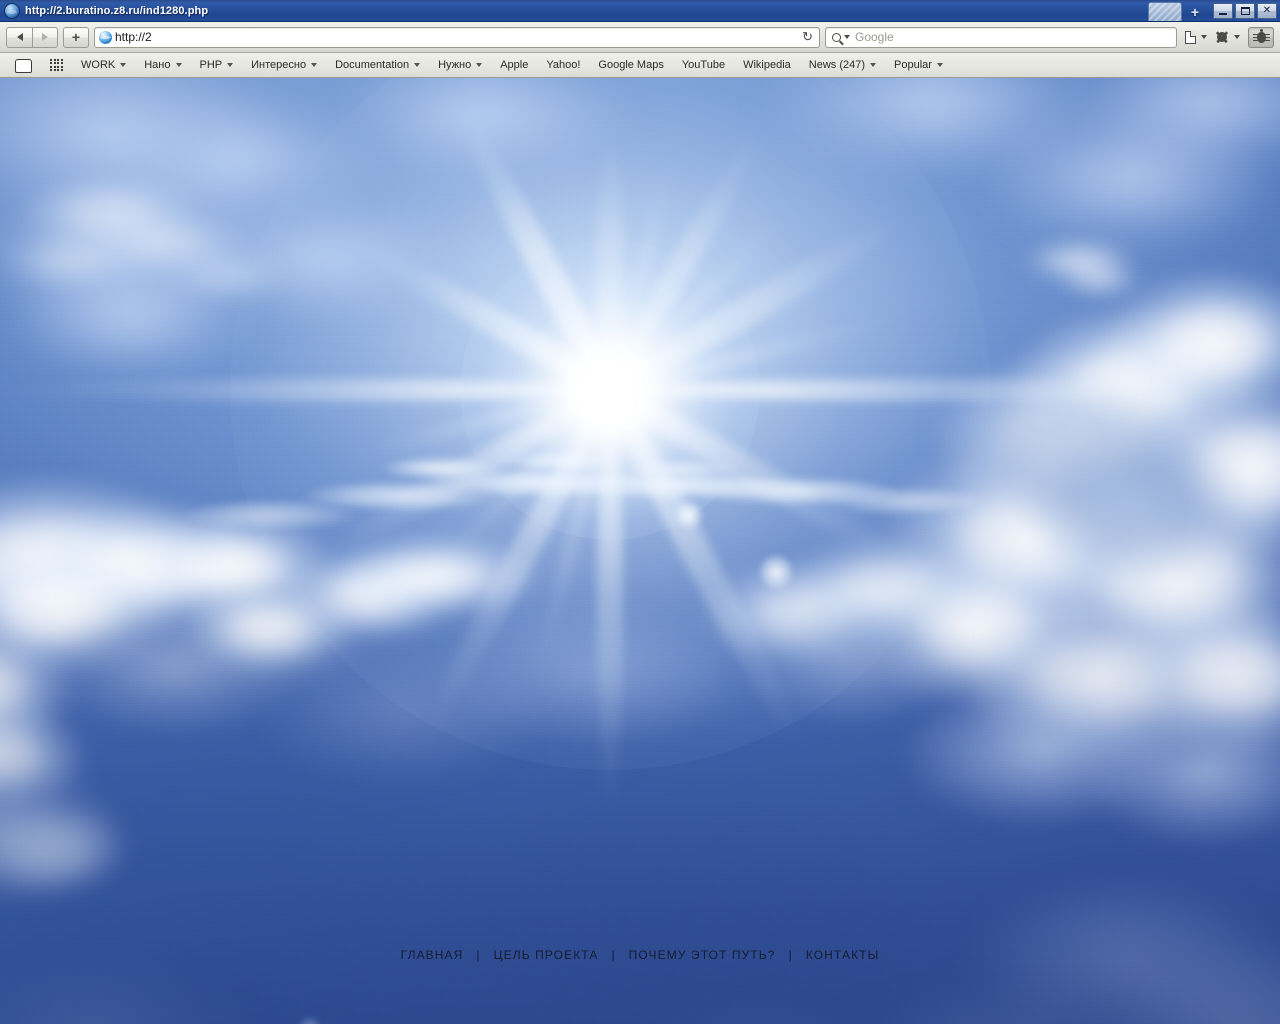 Image resolution: width=1280 pixels, height=1024 pixels. Describe the element at coordinates (279, 65) in the screenshot. I see `bookmark-label: Интересно` at that location.